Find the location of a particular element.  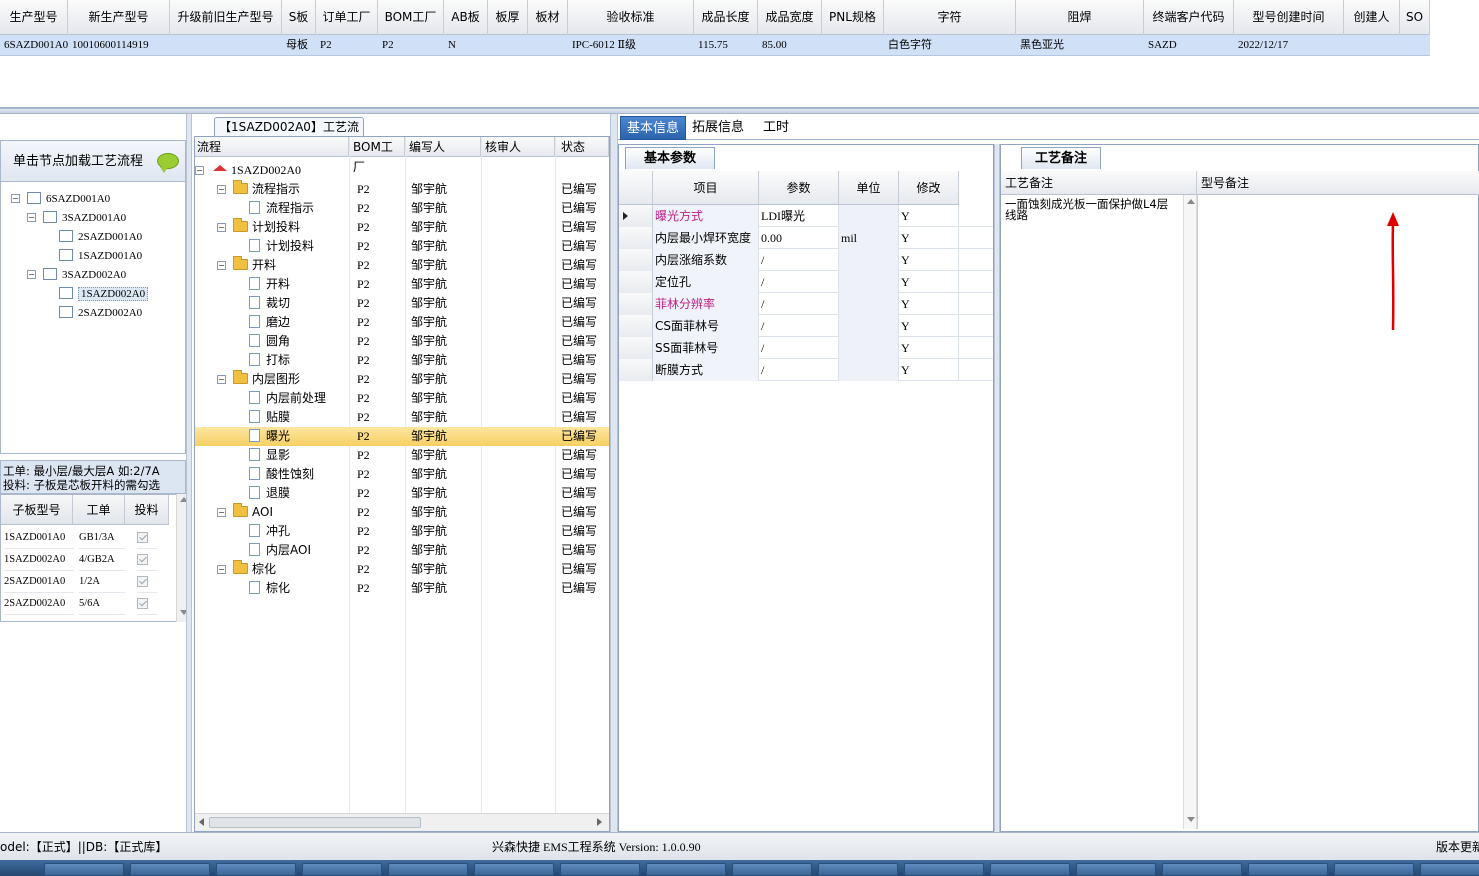

tree-node: 3SAZD002A0 is located at coordinates (84, 275).